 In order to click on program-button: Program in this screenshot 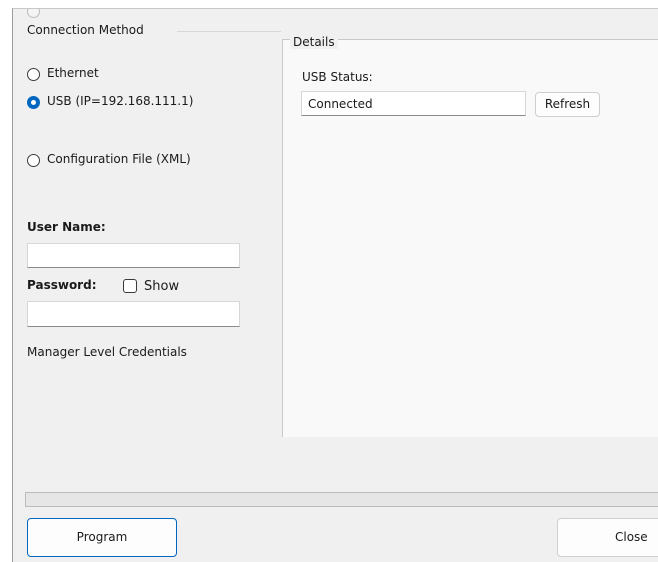, I will do `click(102, 537)`.